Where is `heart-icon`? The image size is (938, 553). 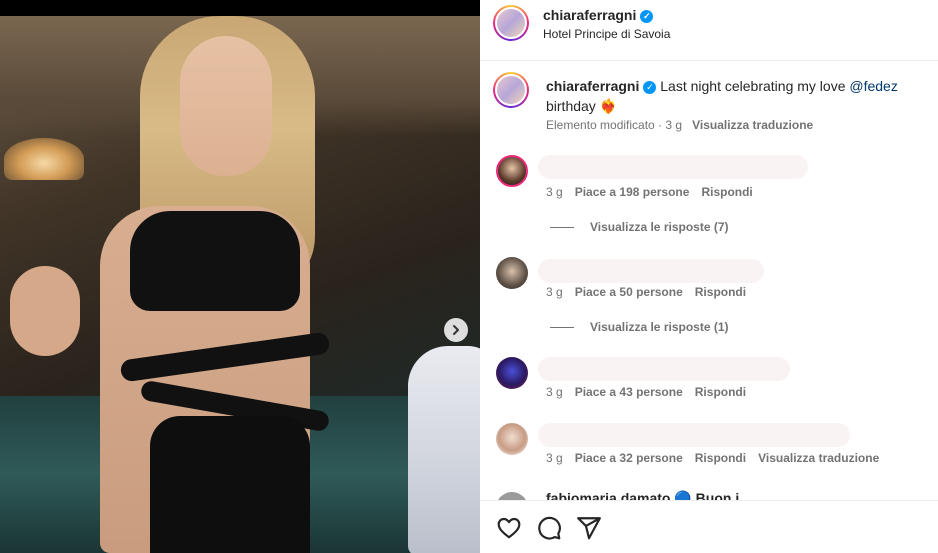 heart-icon is located at coordinates (509, 528).